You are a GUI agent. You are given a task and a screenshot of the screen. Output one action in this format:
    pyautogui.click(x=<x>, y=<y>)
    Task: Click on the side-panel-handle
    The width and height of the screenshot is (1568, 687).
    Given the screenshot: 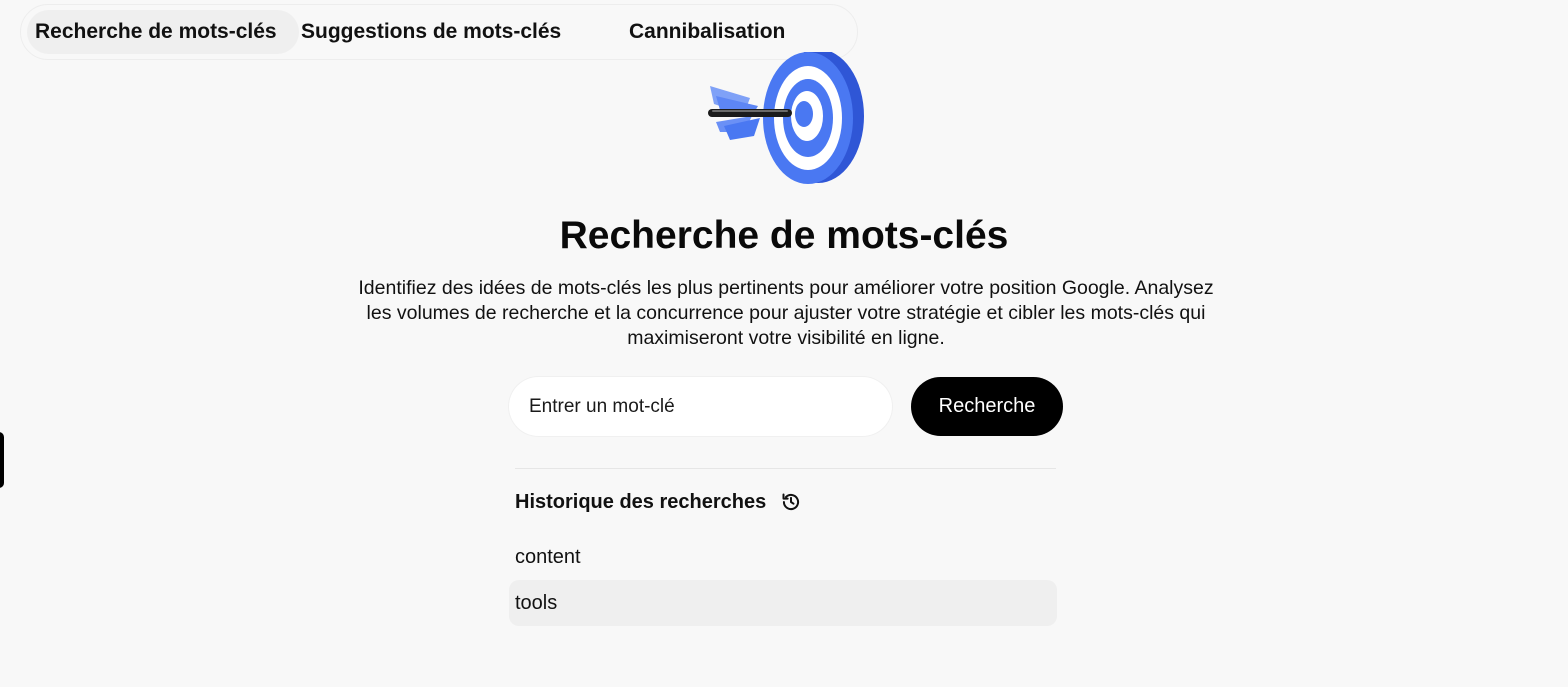 What is the action you would take?
    pyautogui.click(x=2, y=460)
    